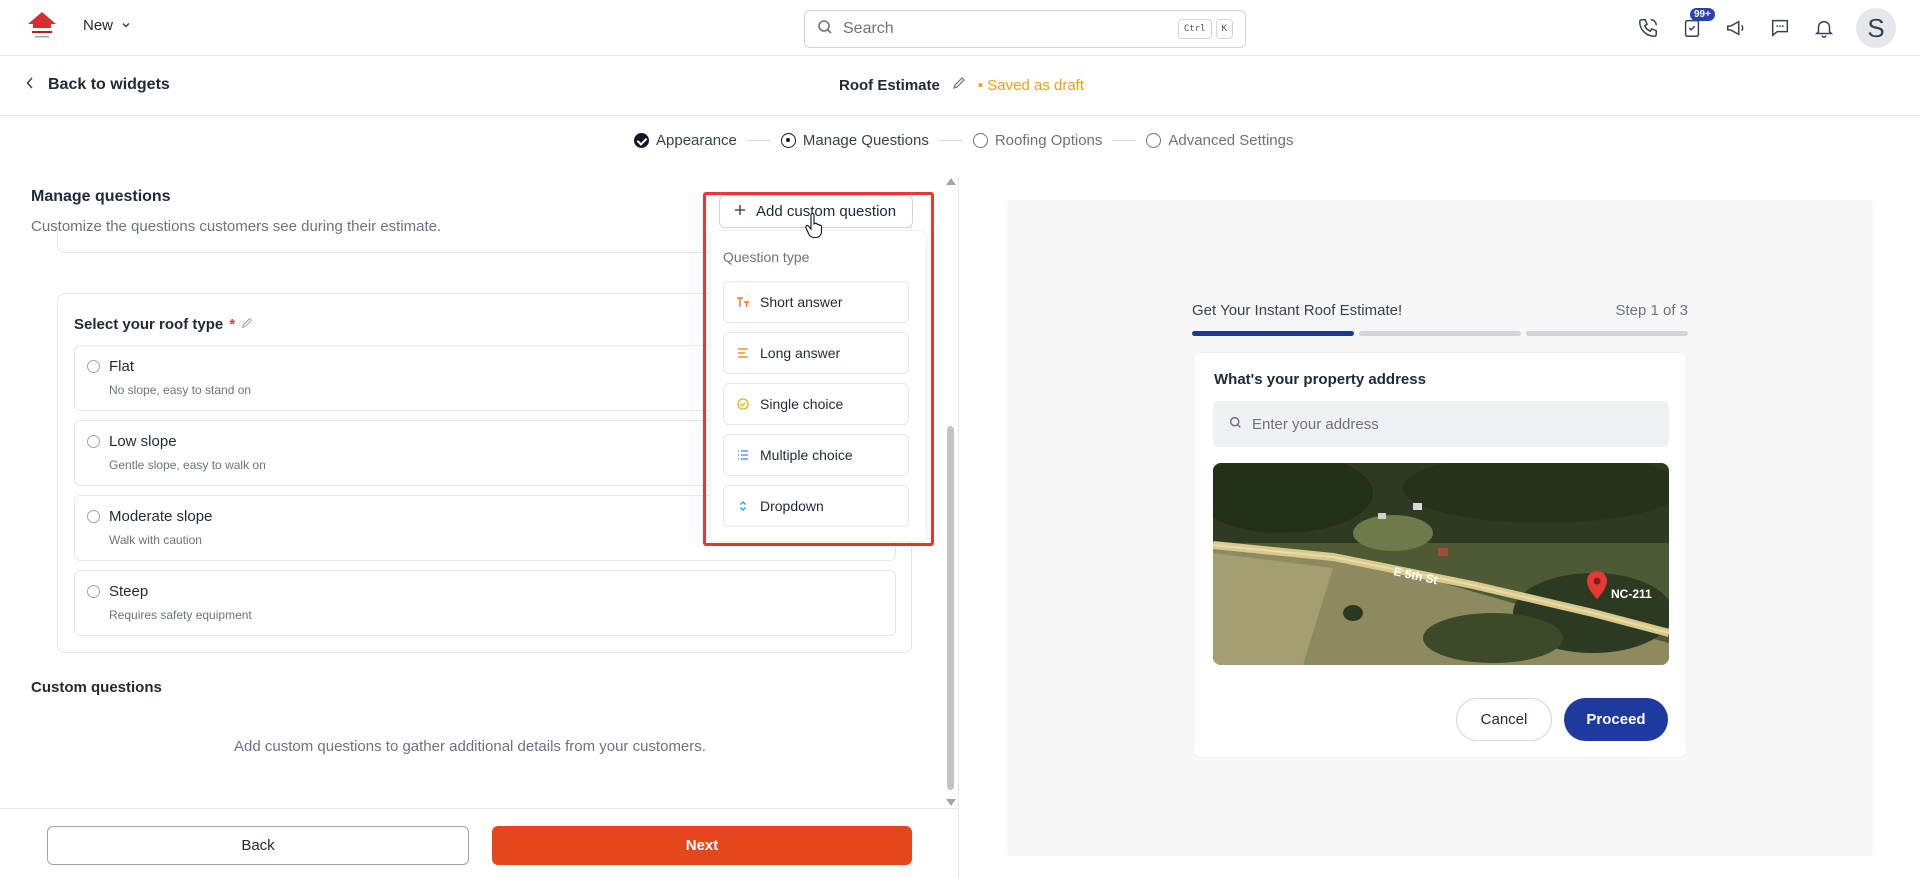 This screenshot has width=1920, height=878. Describe the element at coordinates (1441, 564) in the screenshot. I see `satellite-map: E 5th St NC-211` at that location.